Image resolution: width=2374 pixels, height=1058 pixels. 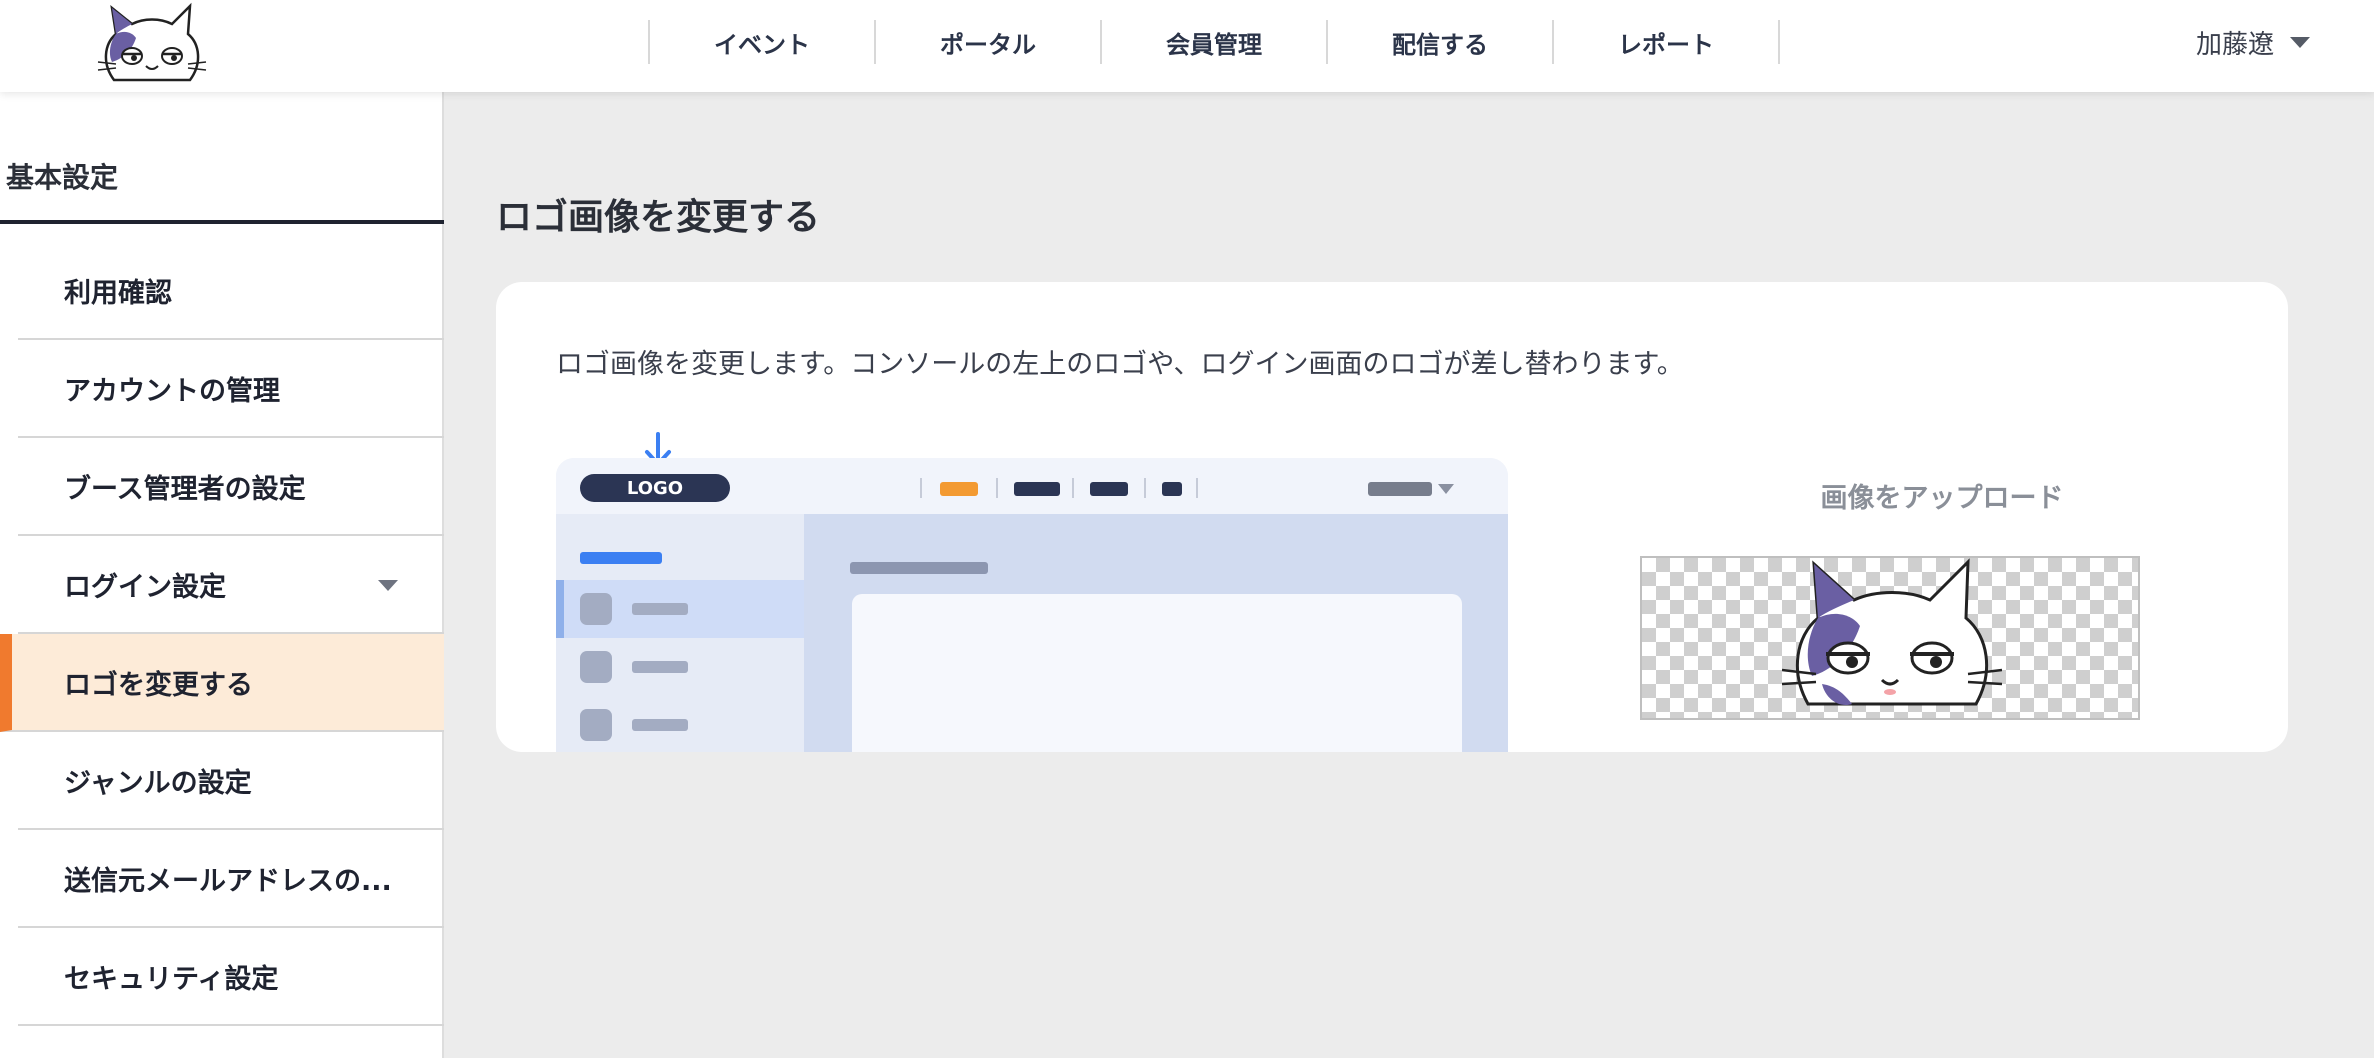 I want to click on nav-report: レポート, so click(x=1667, y=42).